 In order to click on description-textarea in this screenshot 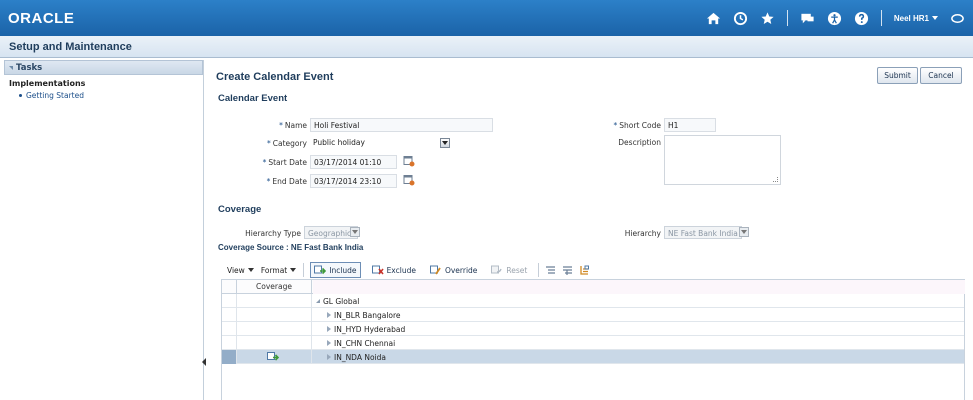, I will do `click(722, 160)`.